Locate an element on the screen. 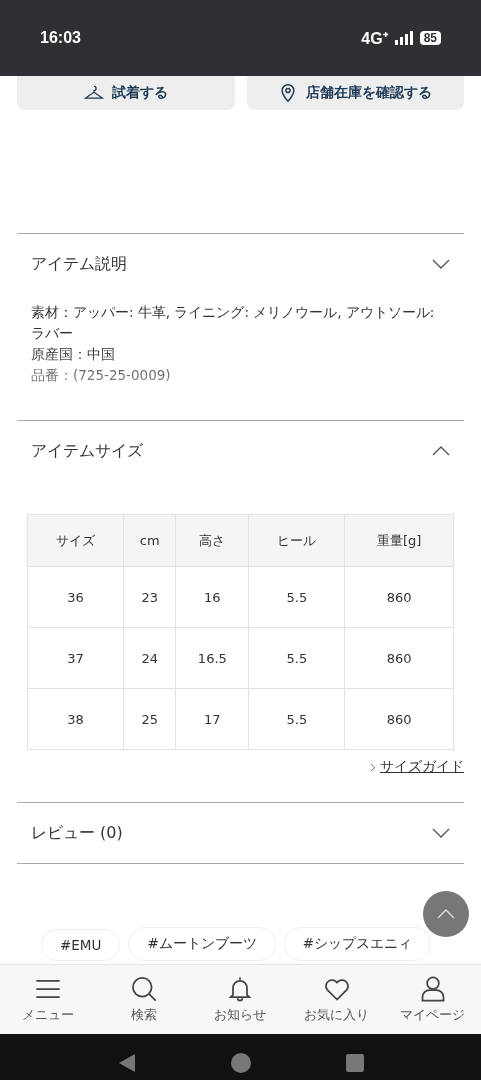 Image resolution: width=481 pixels, height=1080 pixels. chevron-up-icon is located at coordinates (446, 914).